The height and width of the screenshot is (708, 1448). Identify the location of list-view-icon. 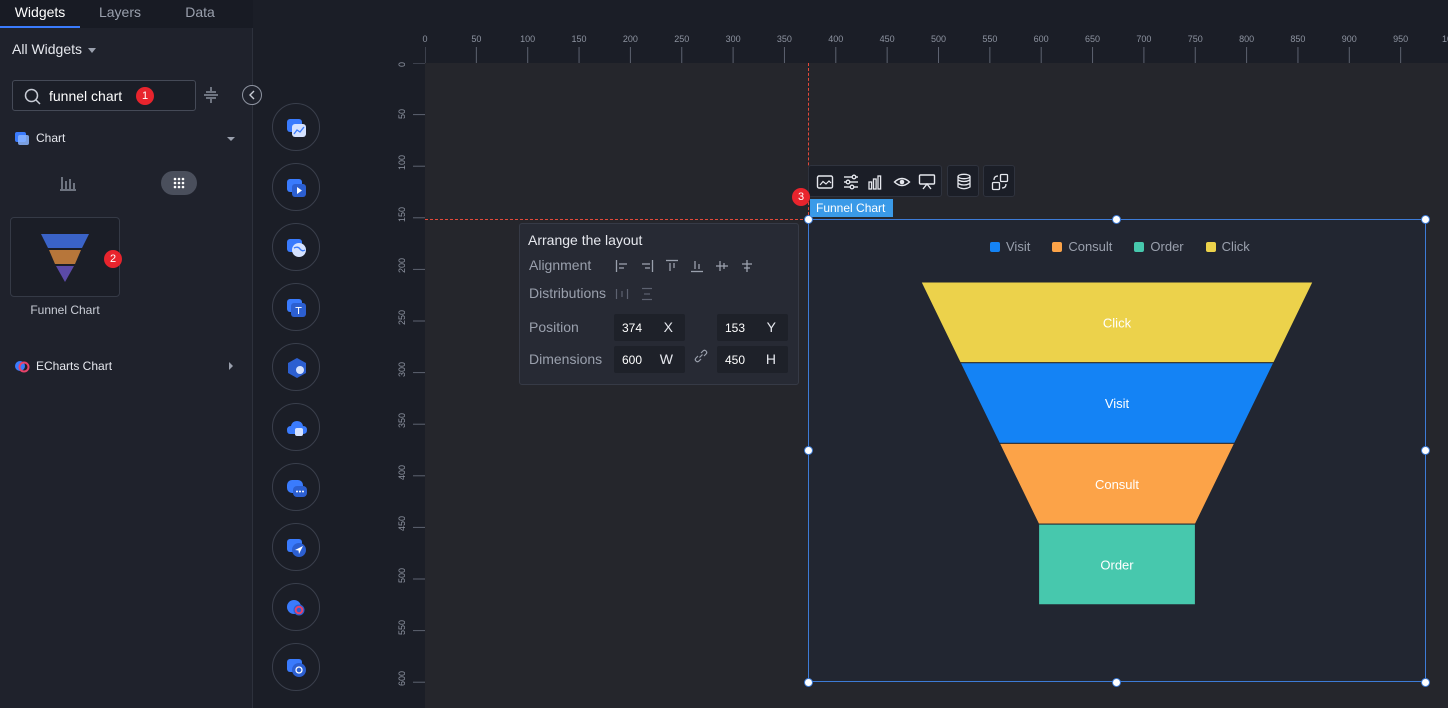
(68, 183).